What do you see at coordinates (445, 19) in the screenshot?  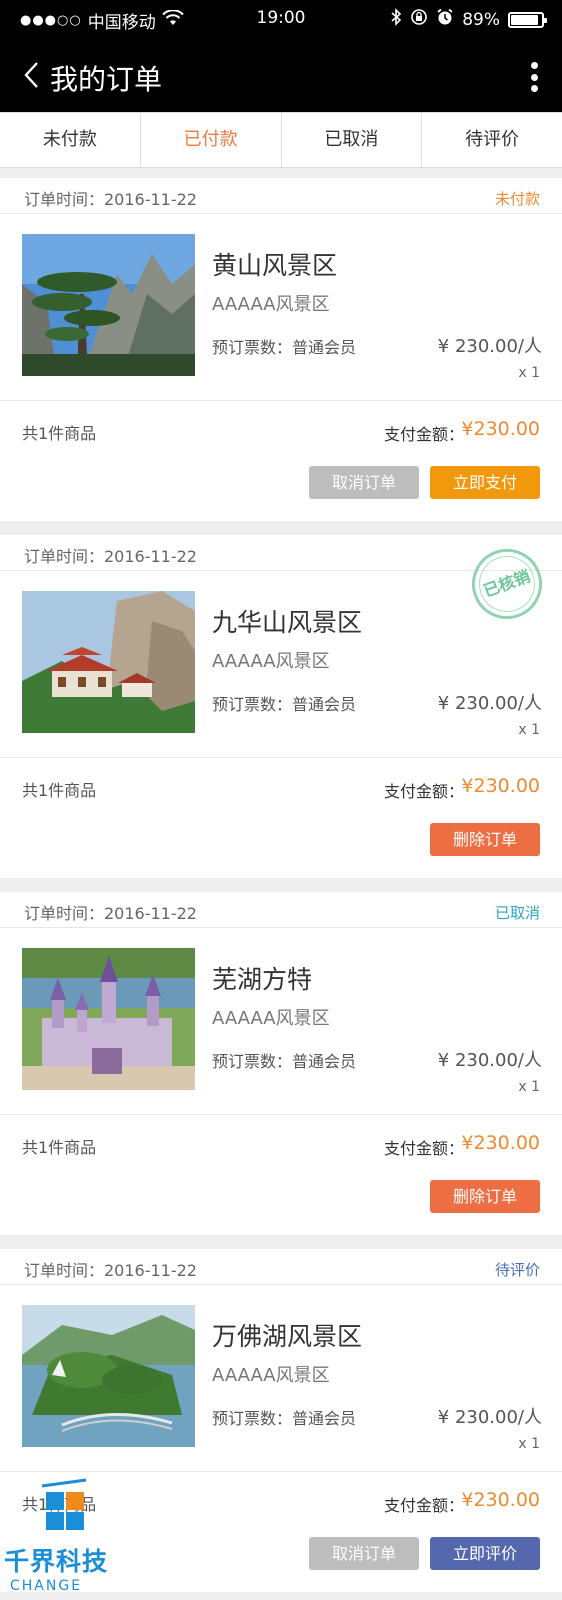 I see `alarm-icon` at bounding box center [445, 19].